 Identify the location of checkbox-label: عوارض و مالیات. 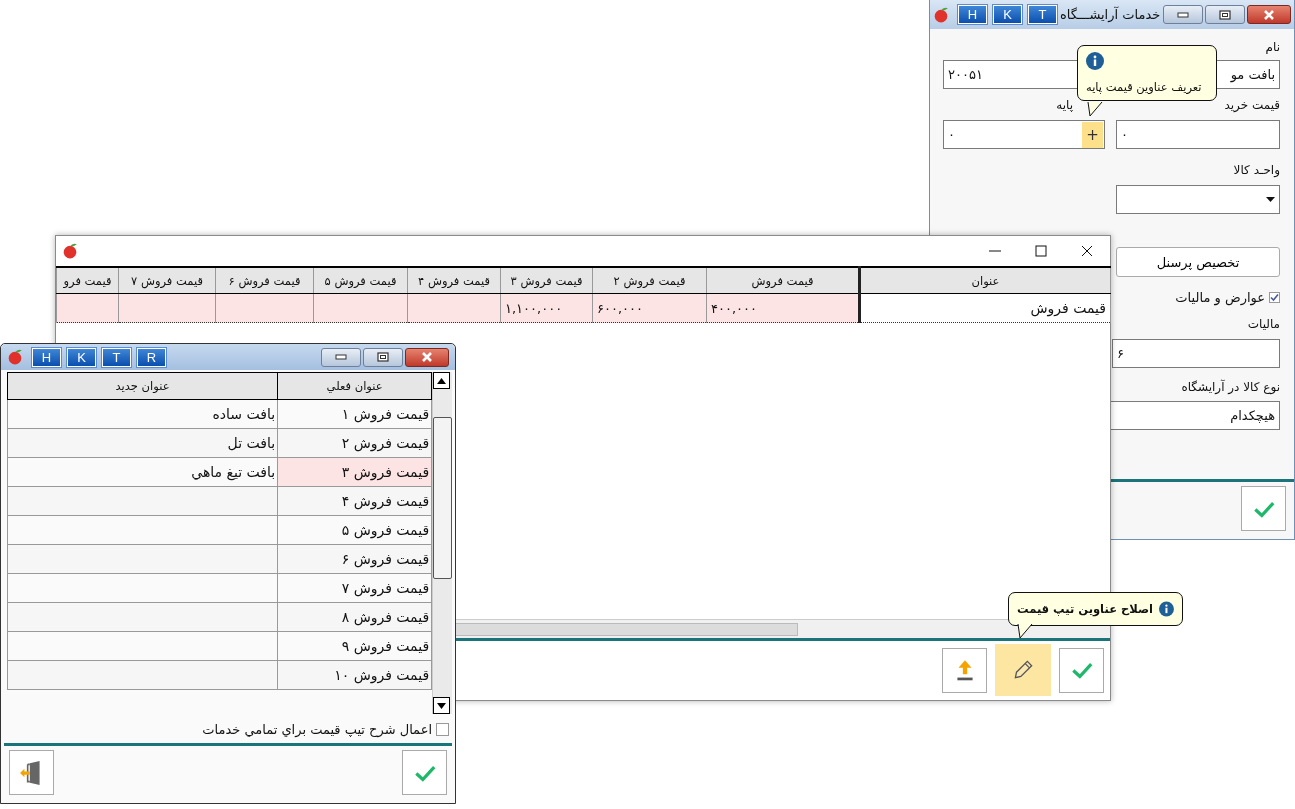
(1220, 297).